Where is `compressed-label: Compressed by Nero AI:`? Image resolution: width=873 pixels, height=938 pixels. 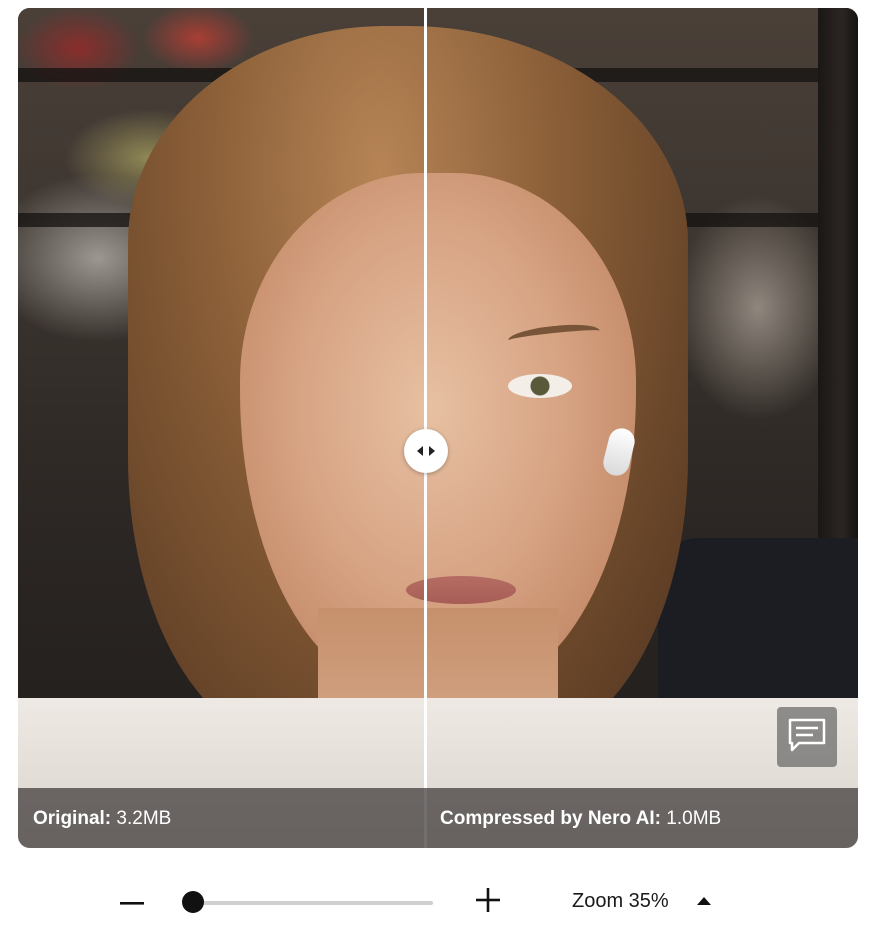 compressed-label: Compressed by Nero AI: is located at coordinates (551, 818).